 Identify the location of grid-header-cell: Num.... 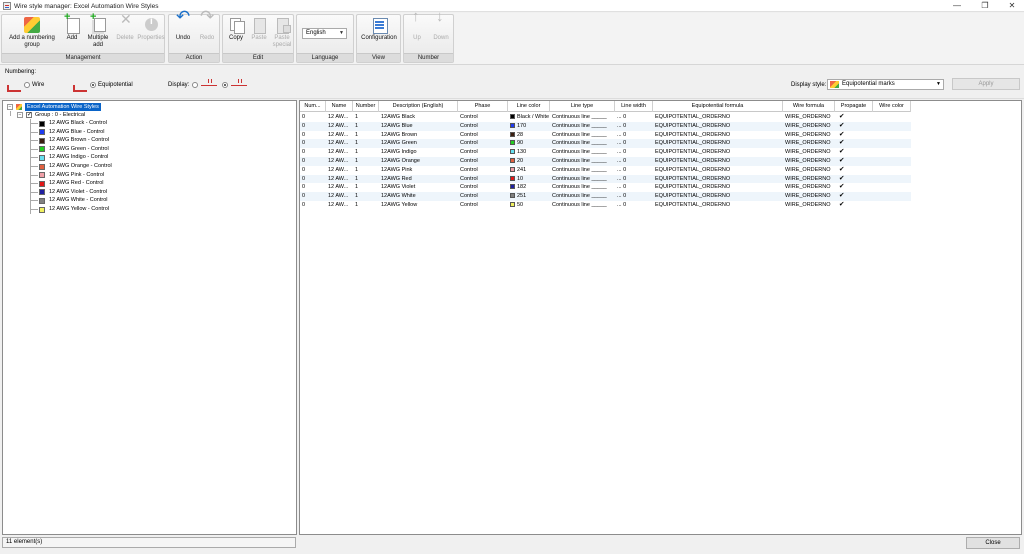
(313, 106).